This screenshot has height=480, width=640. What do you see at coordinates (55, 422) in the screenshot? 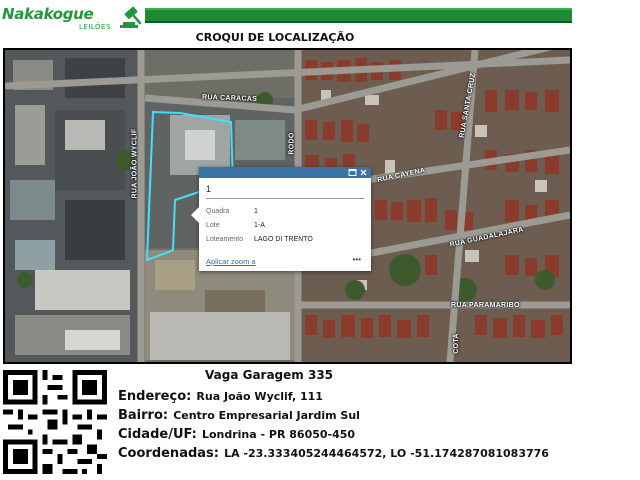
I see `qr-code` at bounding box center [55, 422].